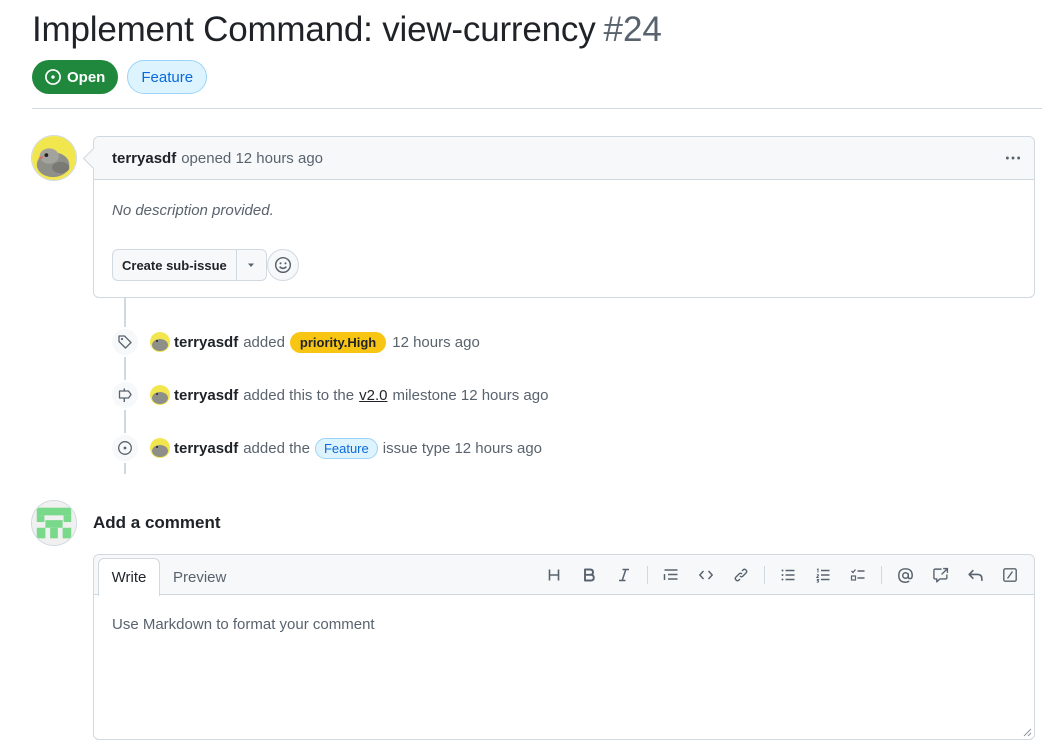 This screenshot has height=749, width=1042. What do you see at coordinates (243, 624) in the screenshot?
I see `comment-textarea: Use Markdown to format your comment` at bounding box center [243, 624].